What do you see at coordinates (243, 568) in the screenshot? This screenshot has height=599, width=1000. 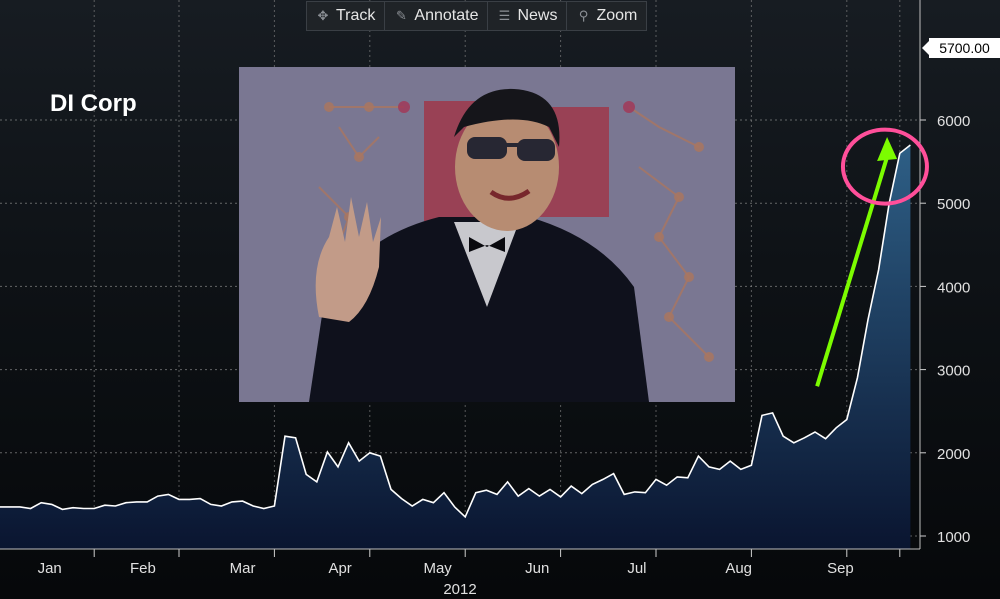 I see `x-tick-label: Mar` at bounding box center [243, 568].